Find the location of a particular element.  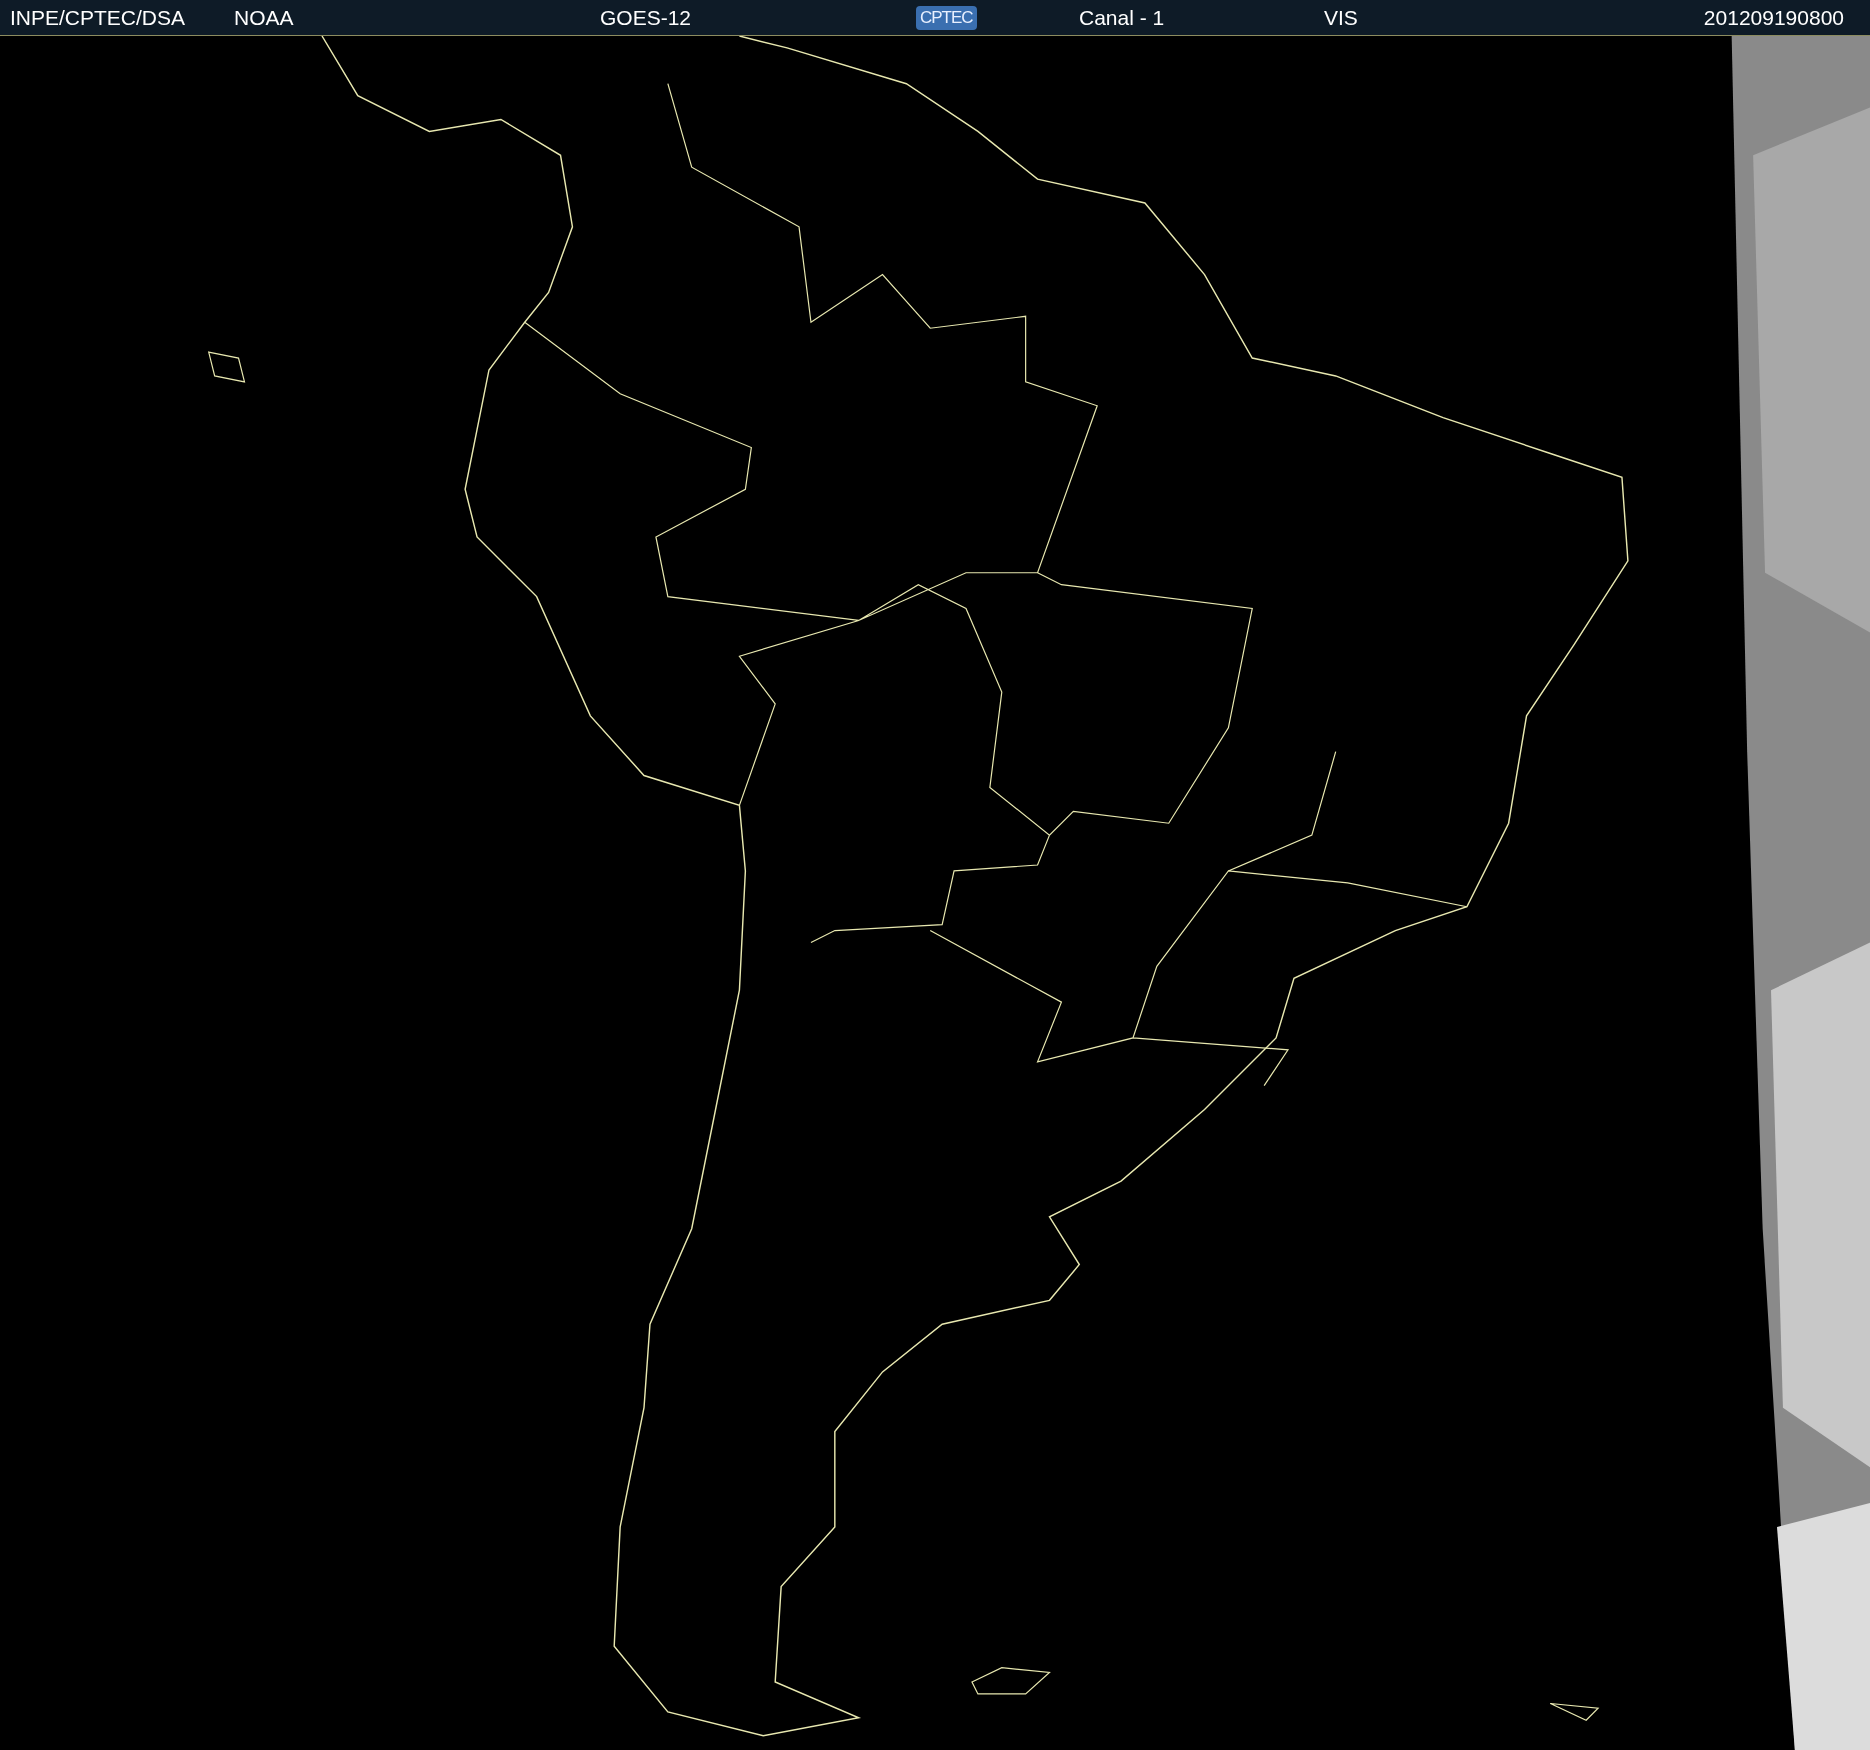

channel-label: Canal - 1 is located at coordinates (1122, 17).